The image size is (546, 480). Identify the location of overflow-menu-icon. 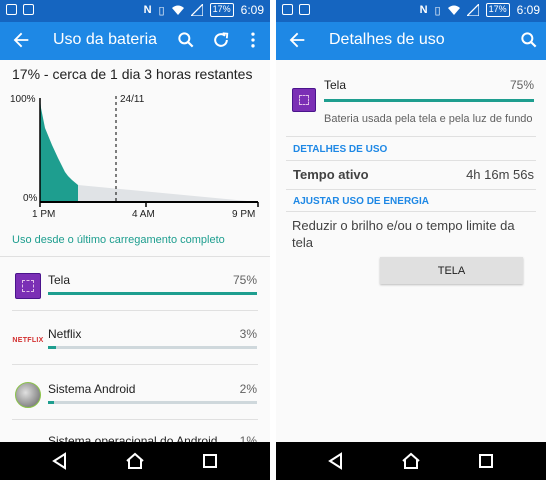
(253, 40).